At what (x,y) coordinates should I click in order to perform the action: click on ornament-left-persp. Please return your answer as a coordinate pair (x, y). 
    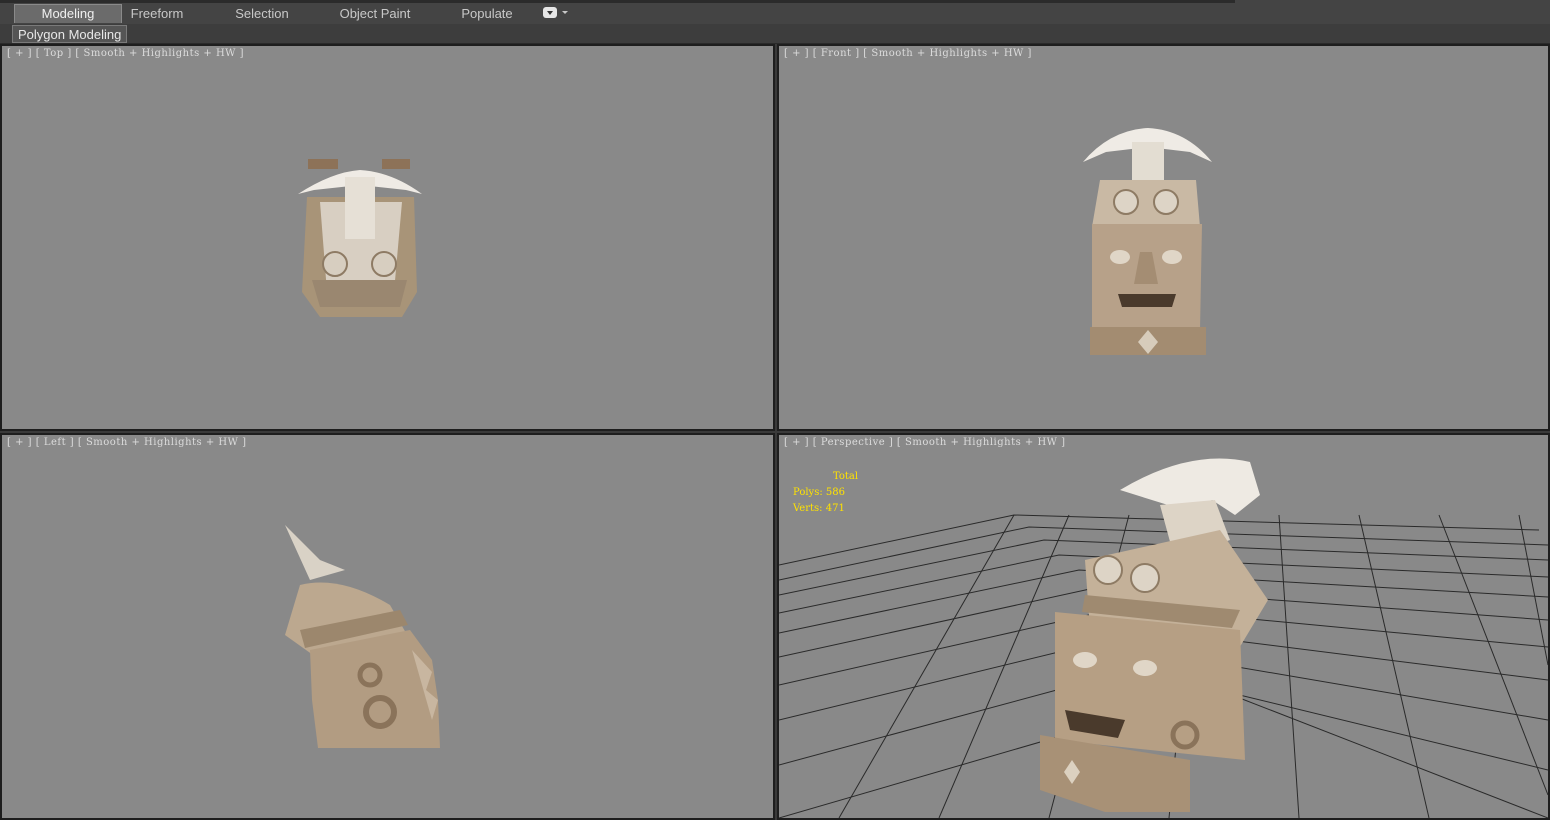
    Looking at the image, I should click on (1108, 570).